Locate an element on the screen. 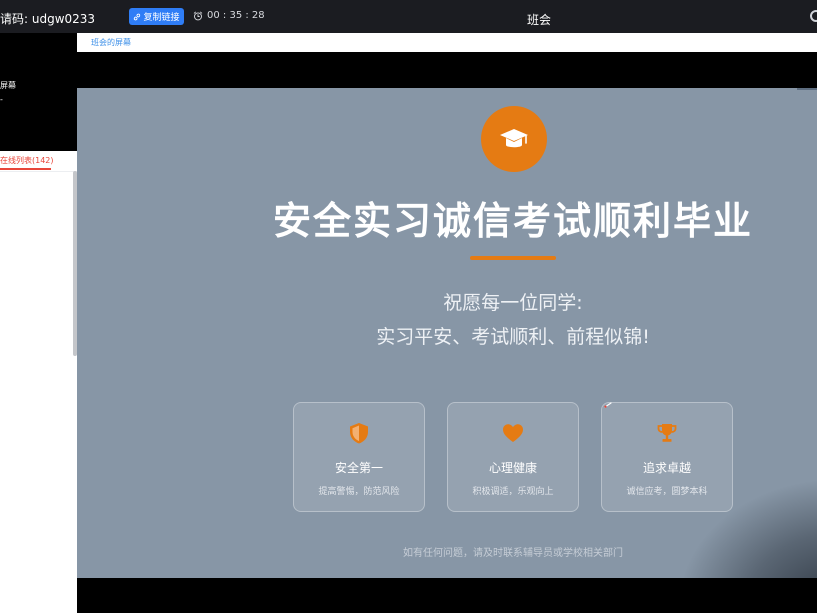  card-title: 安全第一 is located at coordinates (358, 468).